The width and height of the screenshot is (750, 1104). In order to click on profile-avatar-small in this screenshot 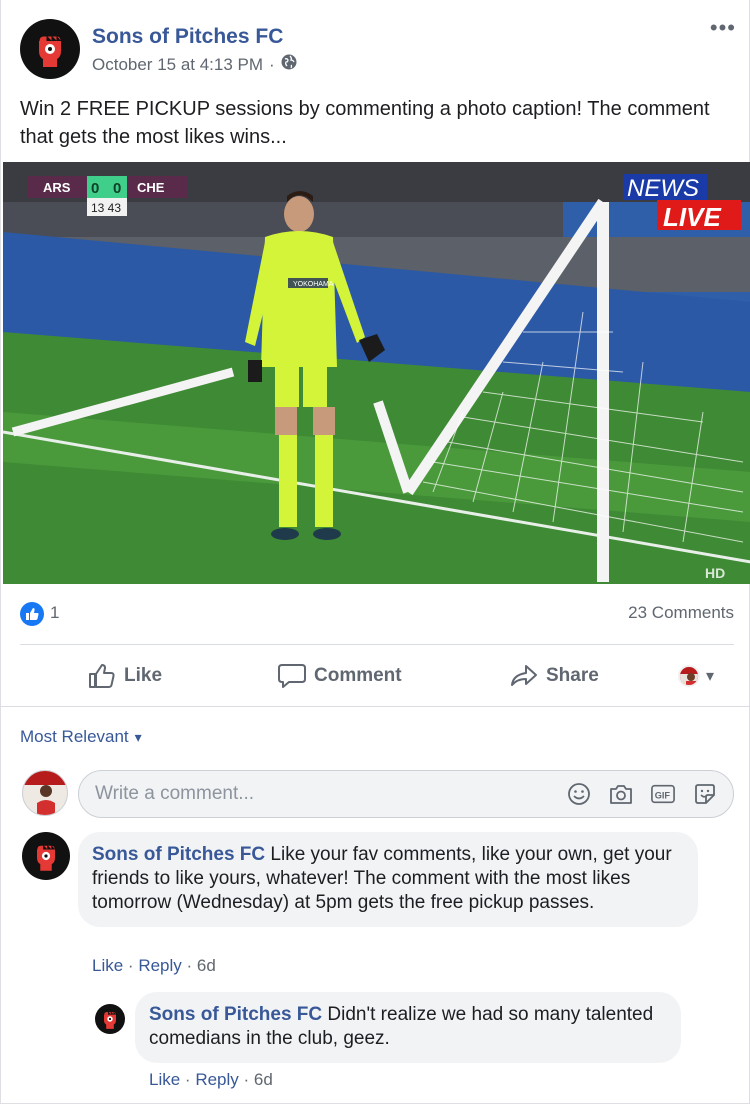, I will do `click(689, 676)`.